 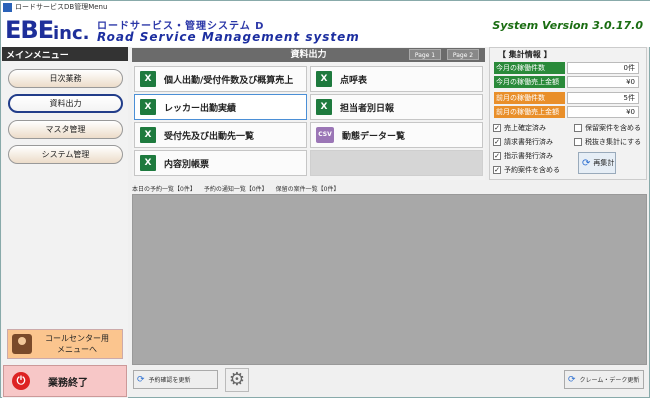 What do you see at coordinates (603, 68) in the screenshot?
I see `stat-value: 0件` at bounding box center [603, 68].